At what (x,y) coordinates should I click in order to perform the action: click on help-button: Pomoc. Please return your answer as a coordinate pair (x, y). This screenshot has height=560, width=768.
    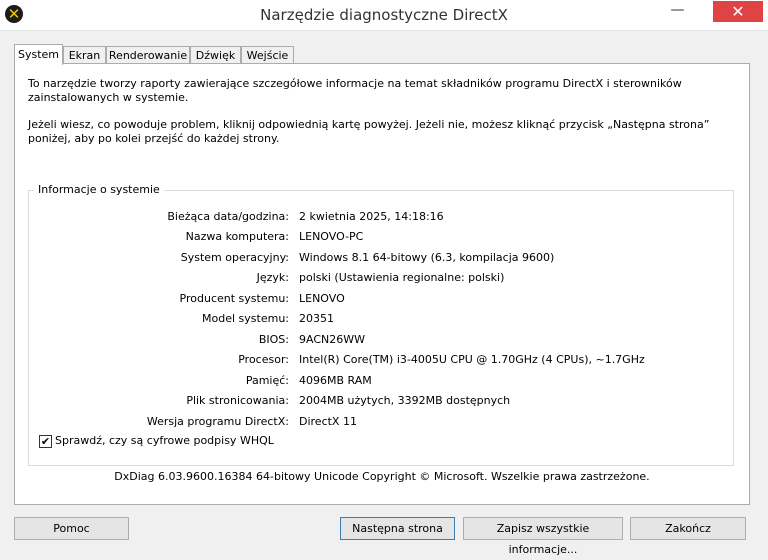
    Looking at the image, I should click on (71, 528).